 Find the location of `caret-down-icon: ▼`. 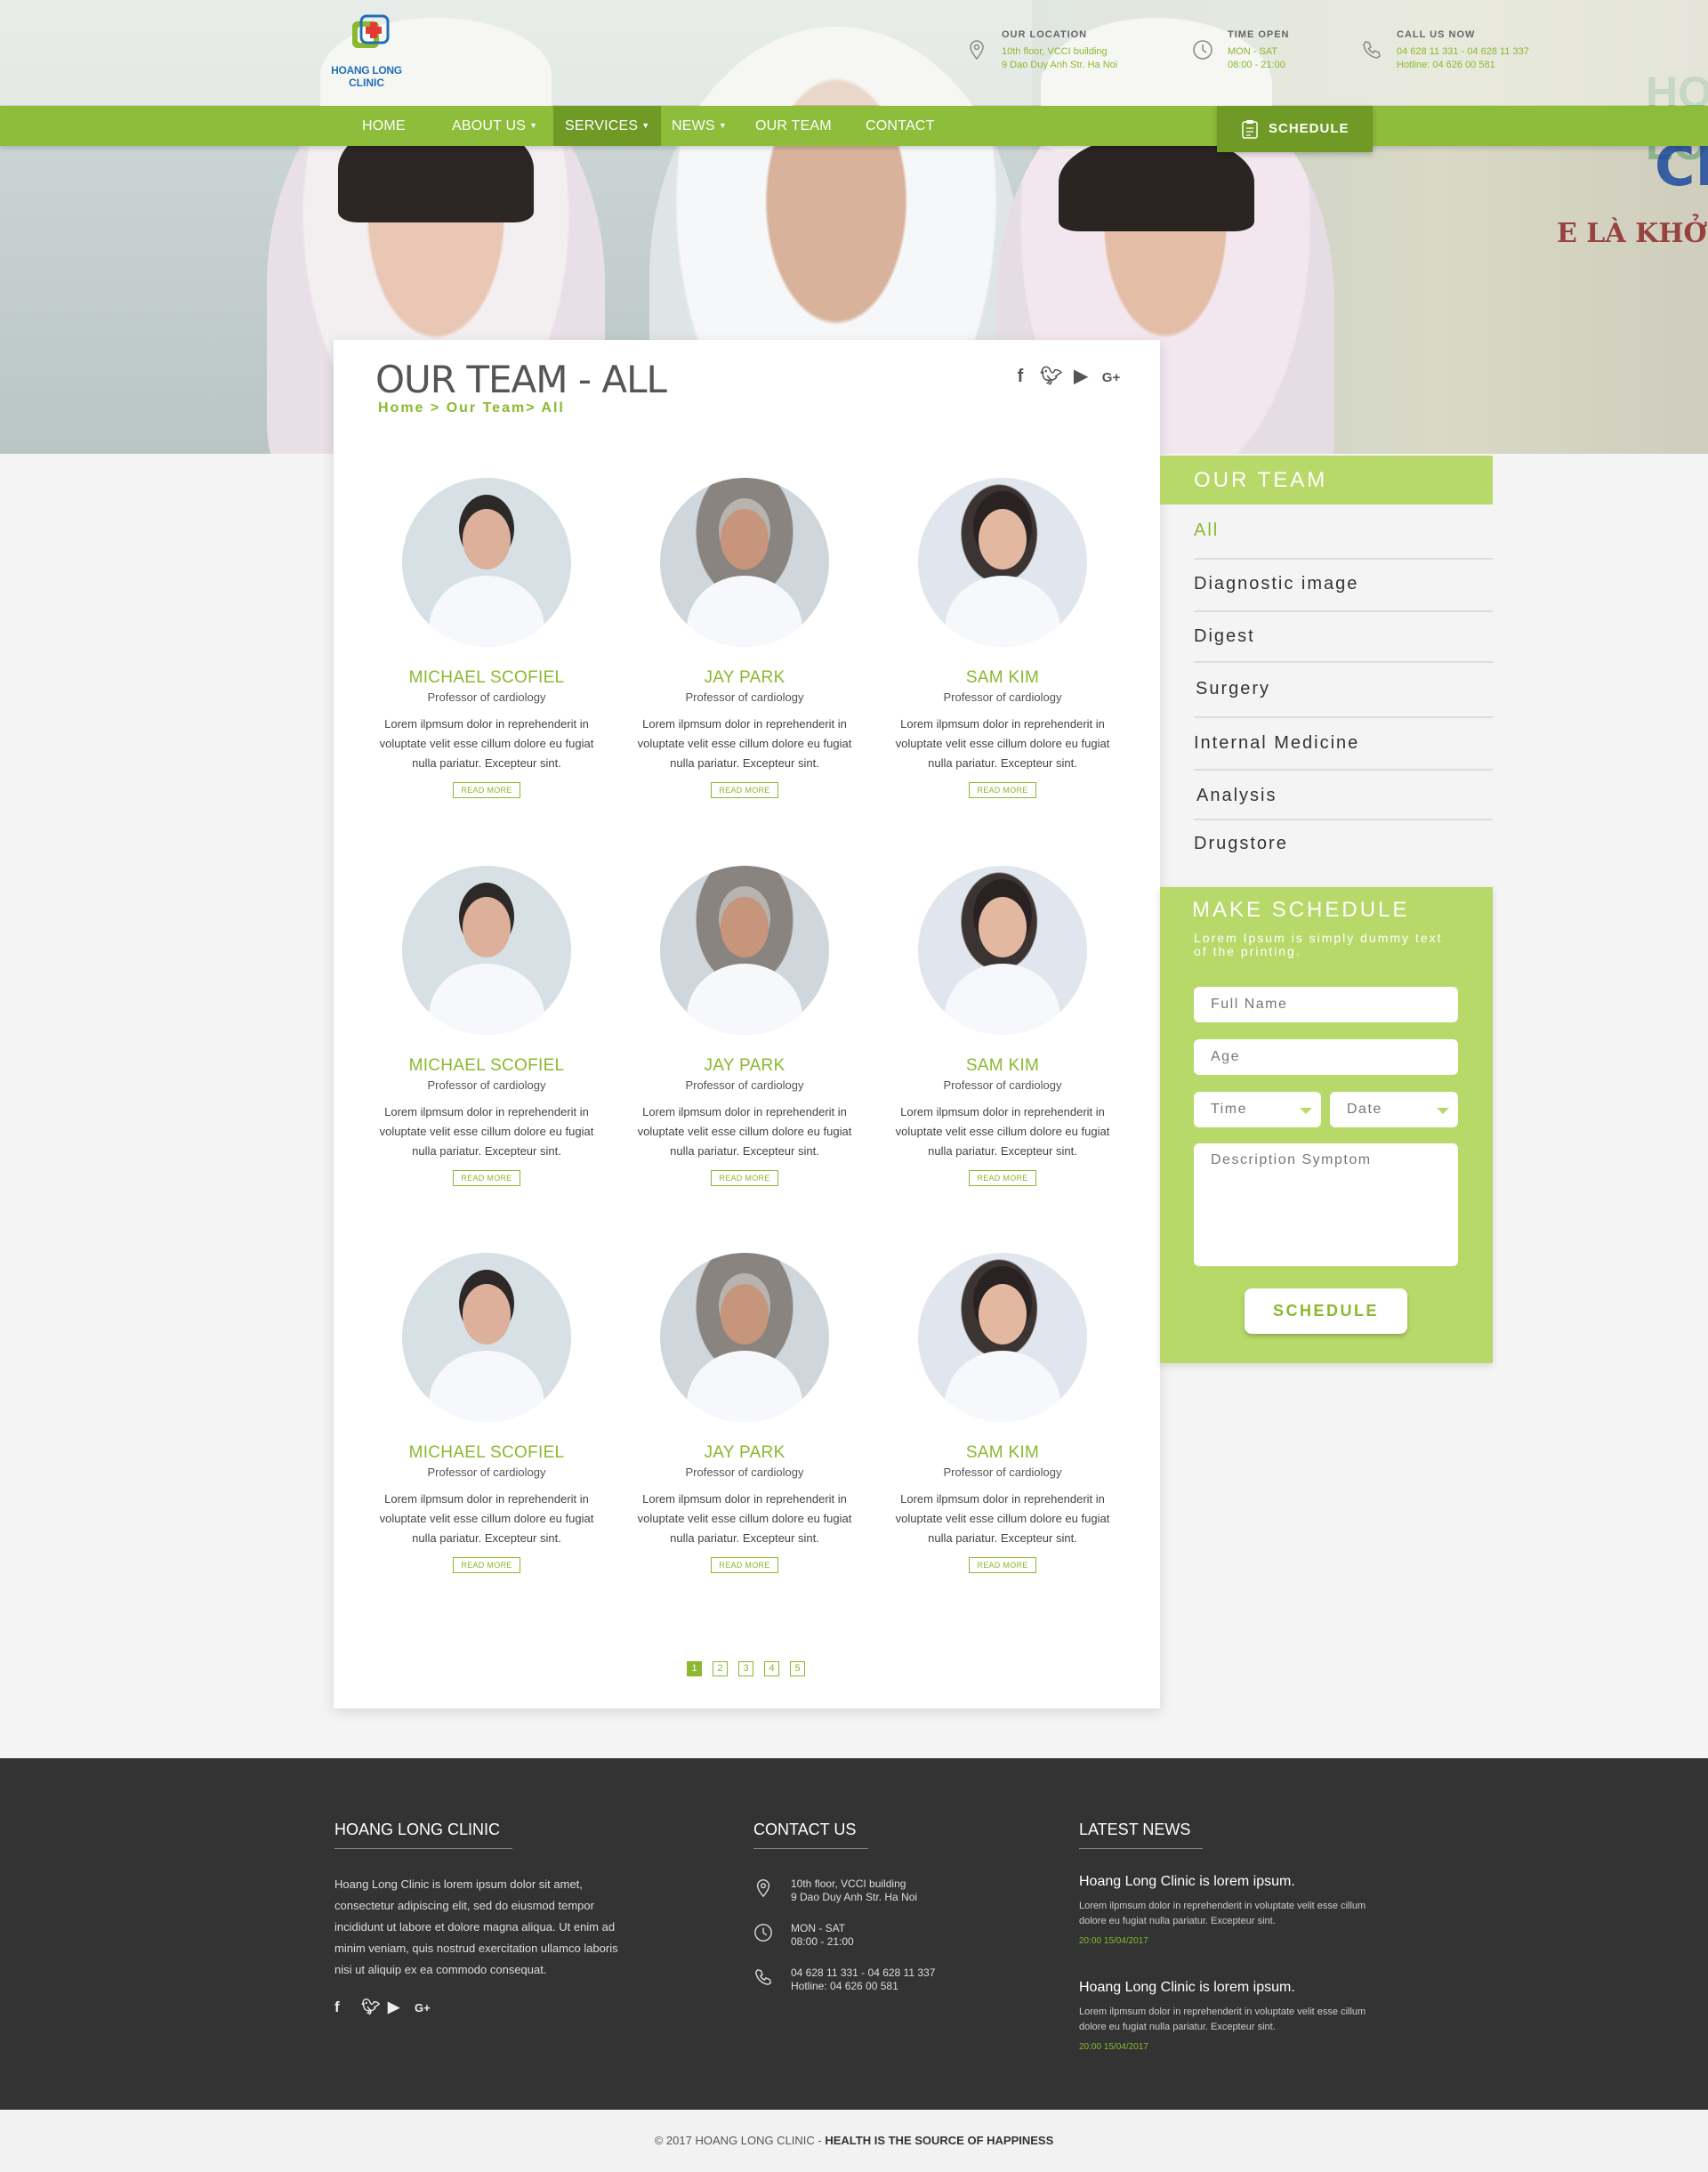

caret-down-icon: ▼ is located at coordinates (645, 125).